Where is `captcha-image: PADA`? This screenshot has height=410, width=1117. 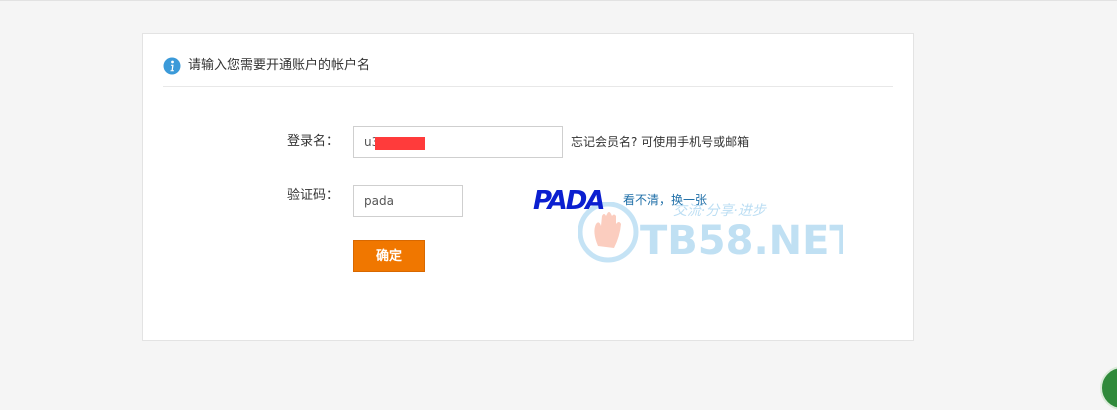
captcha-image: PADA is located at coordinates (570, 199).